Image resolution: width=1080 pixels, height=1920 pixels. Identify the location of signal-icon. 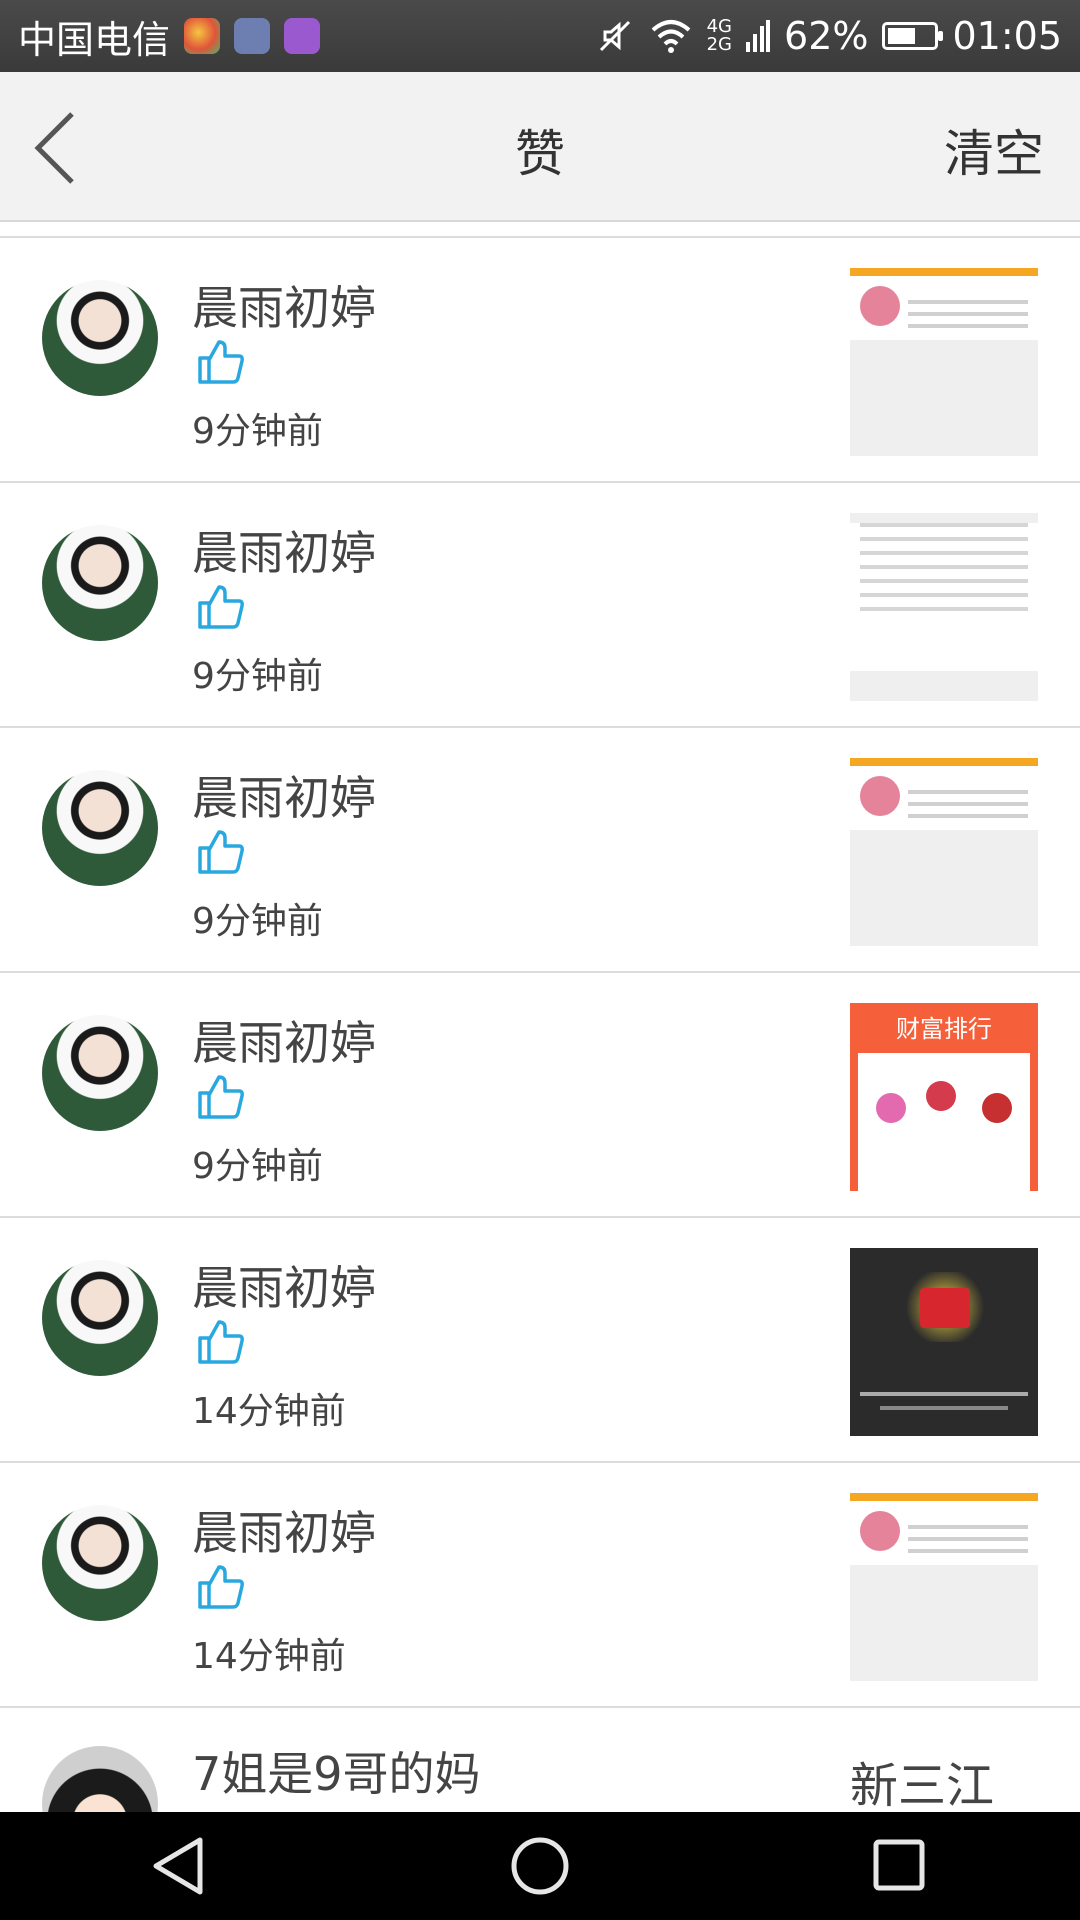
(758, 36).